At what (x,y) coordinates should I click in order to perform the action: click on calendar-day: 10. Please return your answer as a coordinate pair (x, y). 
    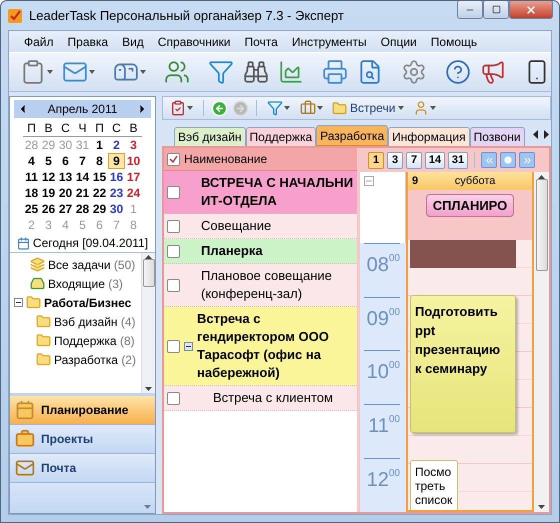
    Looking at the image, I should click on (133, 161).